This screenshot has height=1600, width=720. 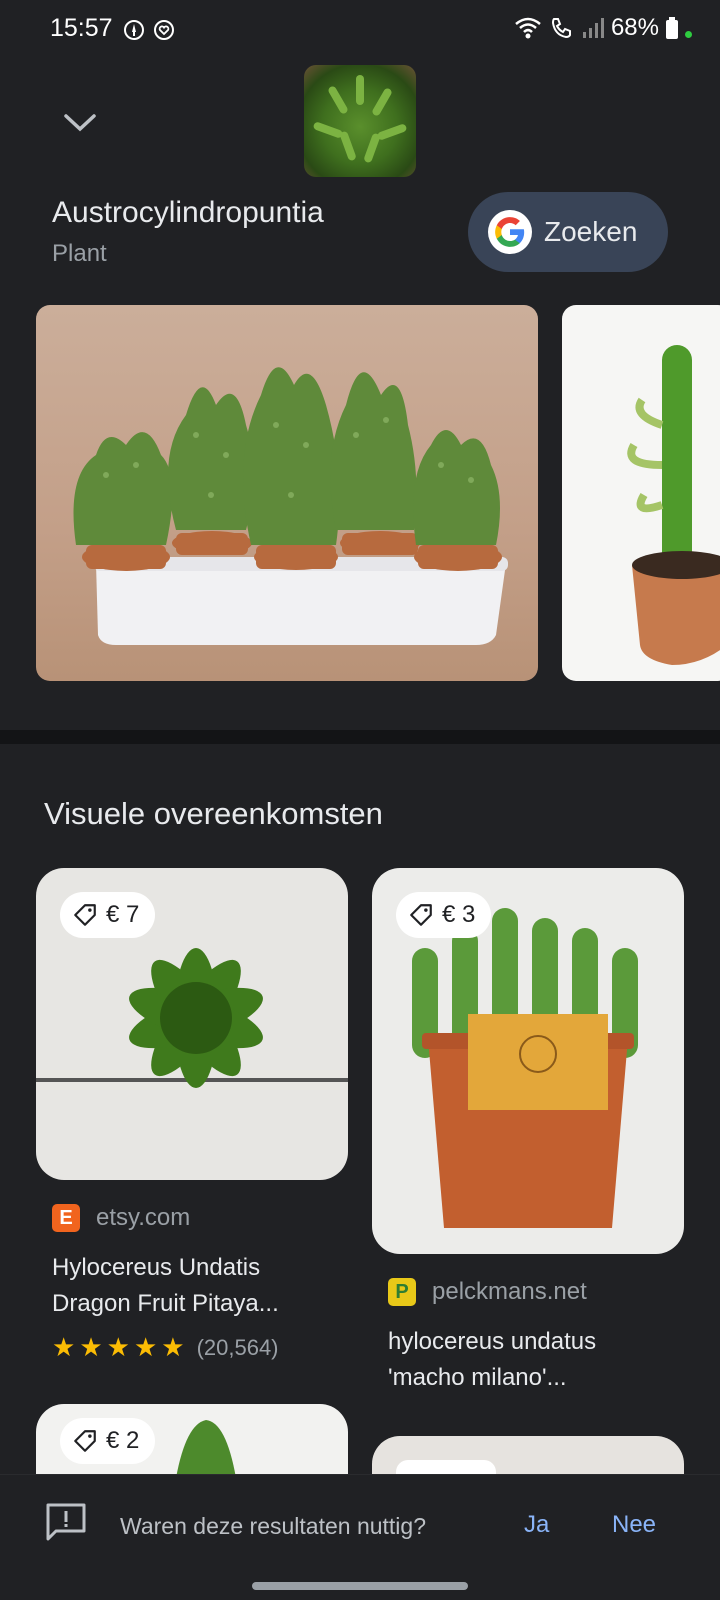 I want to click on search-button: Zoeken, so click(x=568, y=232).